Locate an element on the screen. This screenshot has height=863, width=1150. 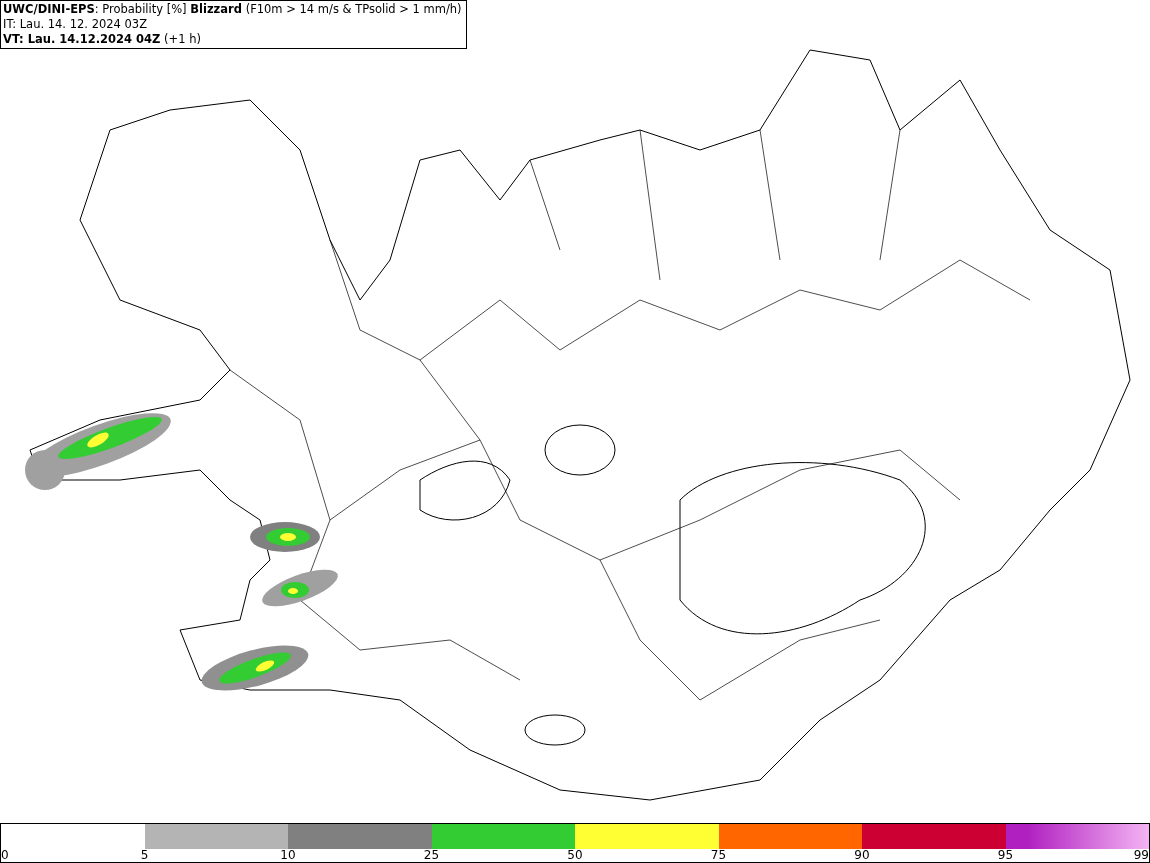
legend-label: 99 is located at coordinates (1141, 855).